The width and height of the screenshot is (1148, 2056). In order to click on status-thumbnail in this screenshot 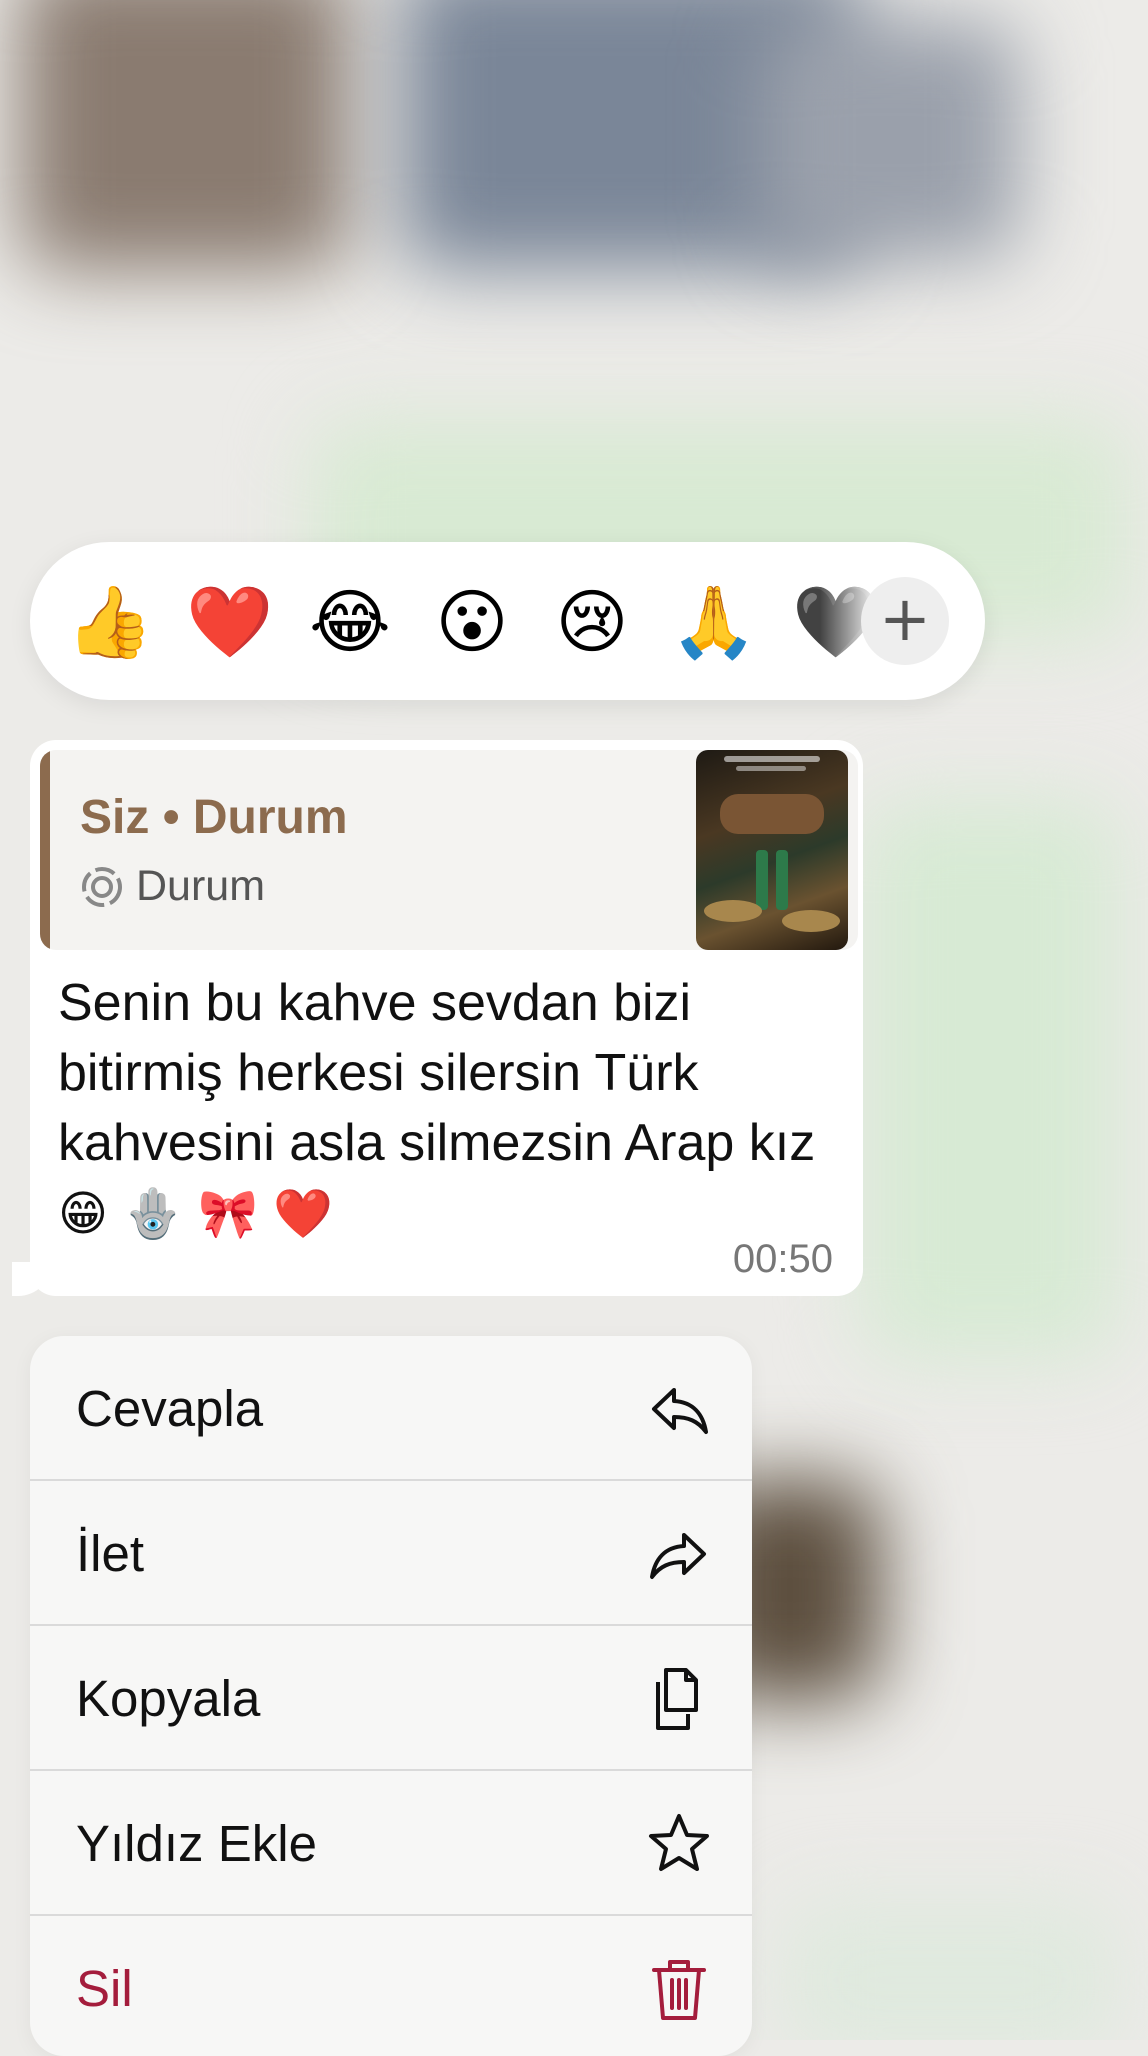, I will do `click(772, 850)`.